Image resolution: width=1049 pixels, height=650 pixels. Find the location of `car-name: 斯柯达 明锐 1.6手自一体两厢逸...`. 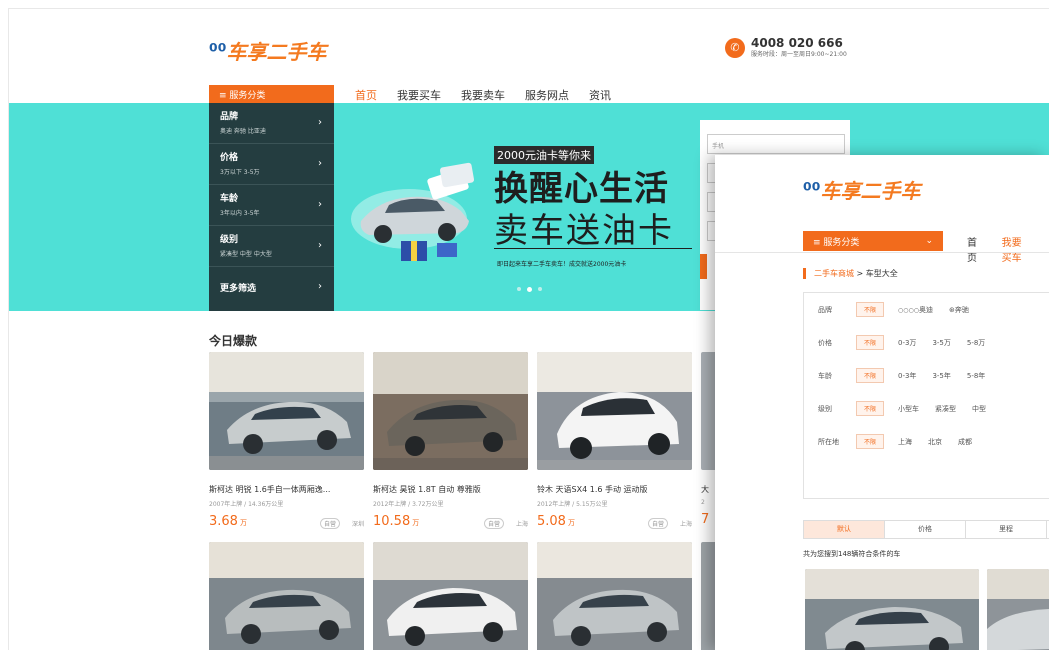

car-name: 斯柯达 明锐 1.6手自一体两厢逸... is located at coordinates (286, 489).